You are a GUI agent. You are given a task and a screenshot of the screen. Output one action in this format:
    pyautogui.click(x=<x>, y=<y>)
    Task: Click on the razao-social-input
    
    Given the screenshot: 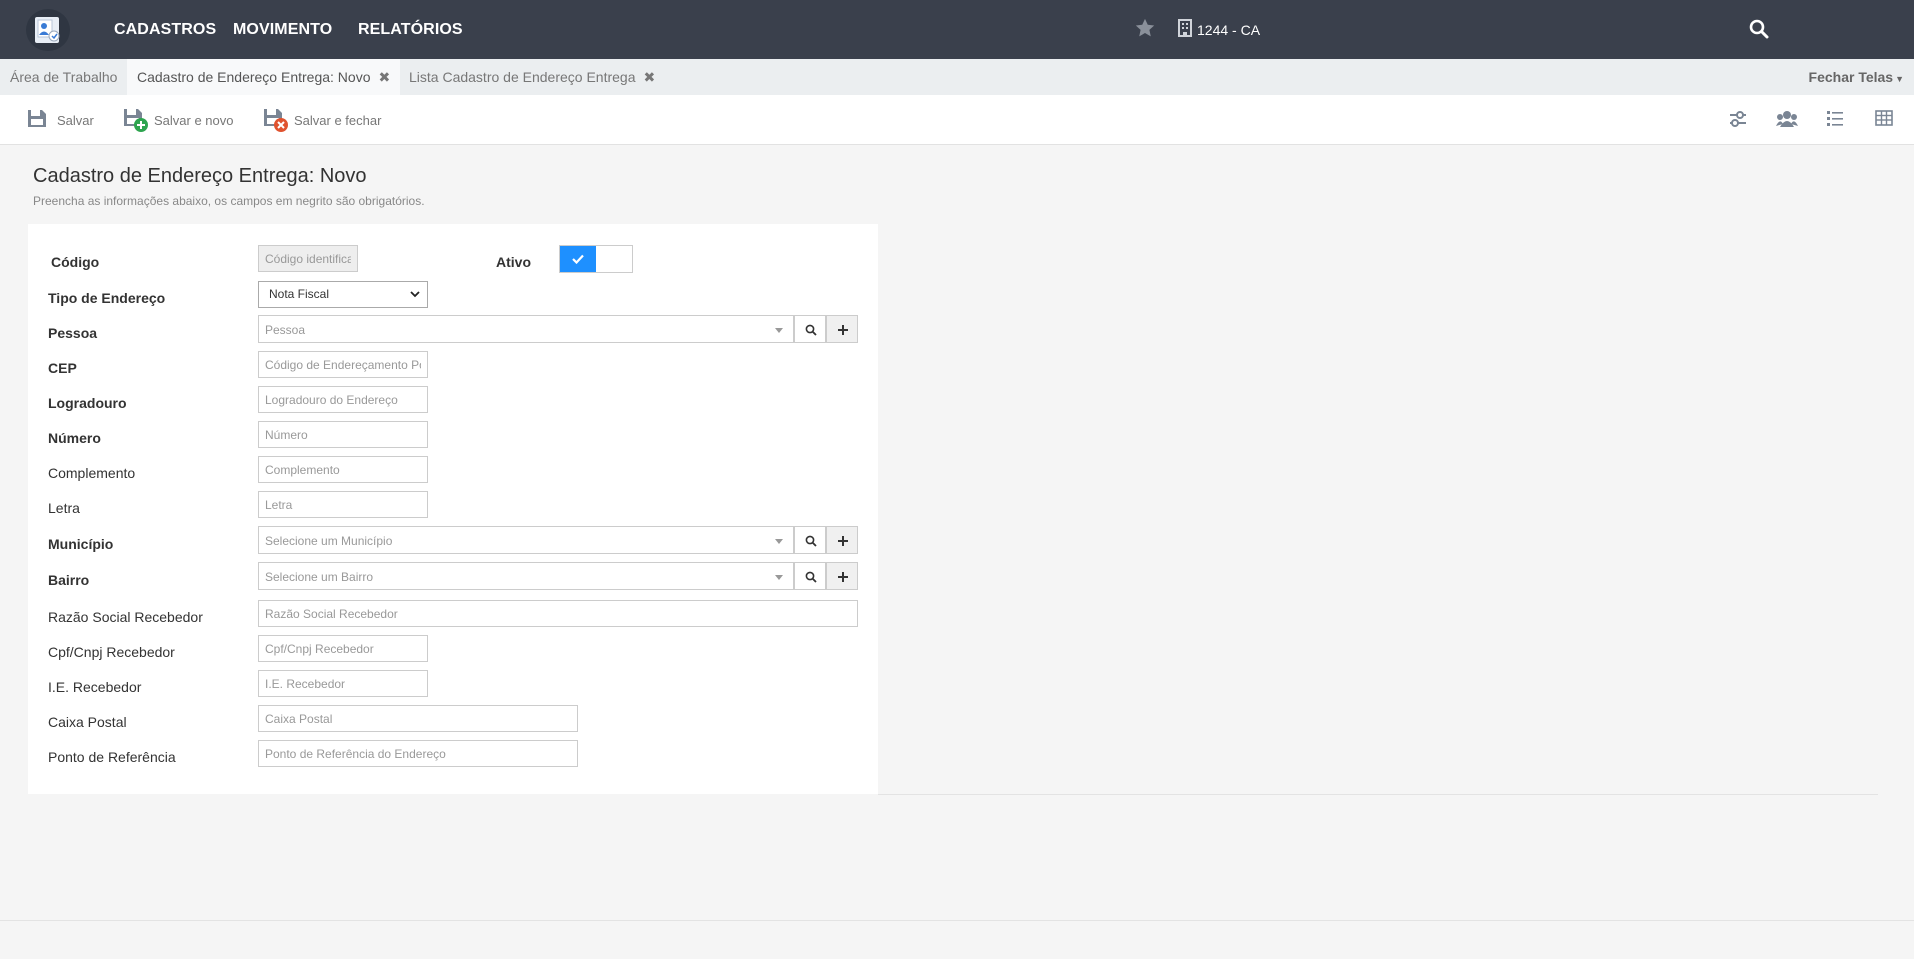 What is the action you would take?
    pyautogui.click(x=558, y=613)
    